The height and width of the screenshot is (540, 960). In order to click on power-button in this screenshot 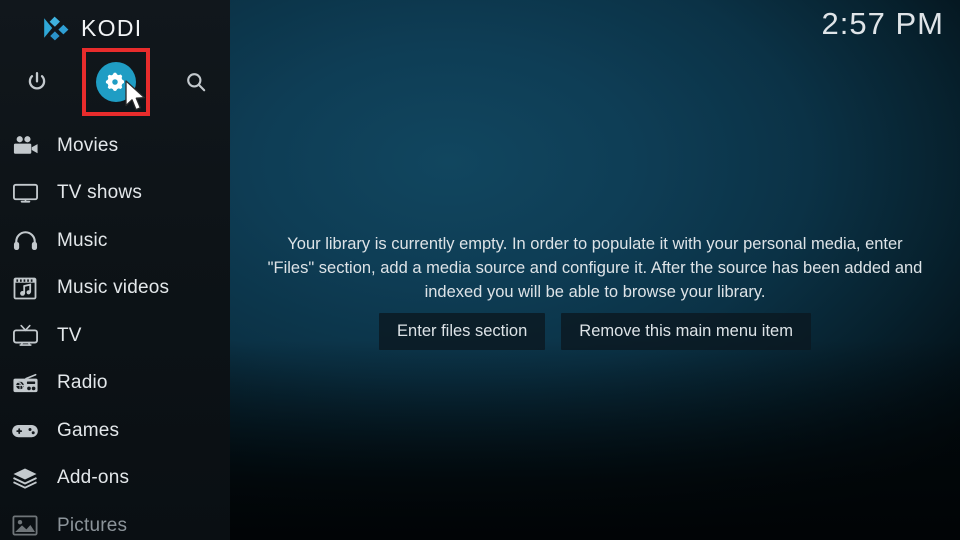, I will do `click(37, 82)`.